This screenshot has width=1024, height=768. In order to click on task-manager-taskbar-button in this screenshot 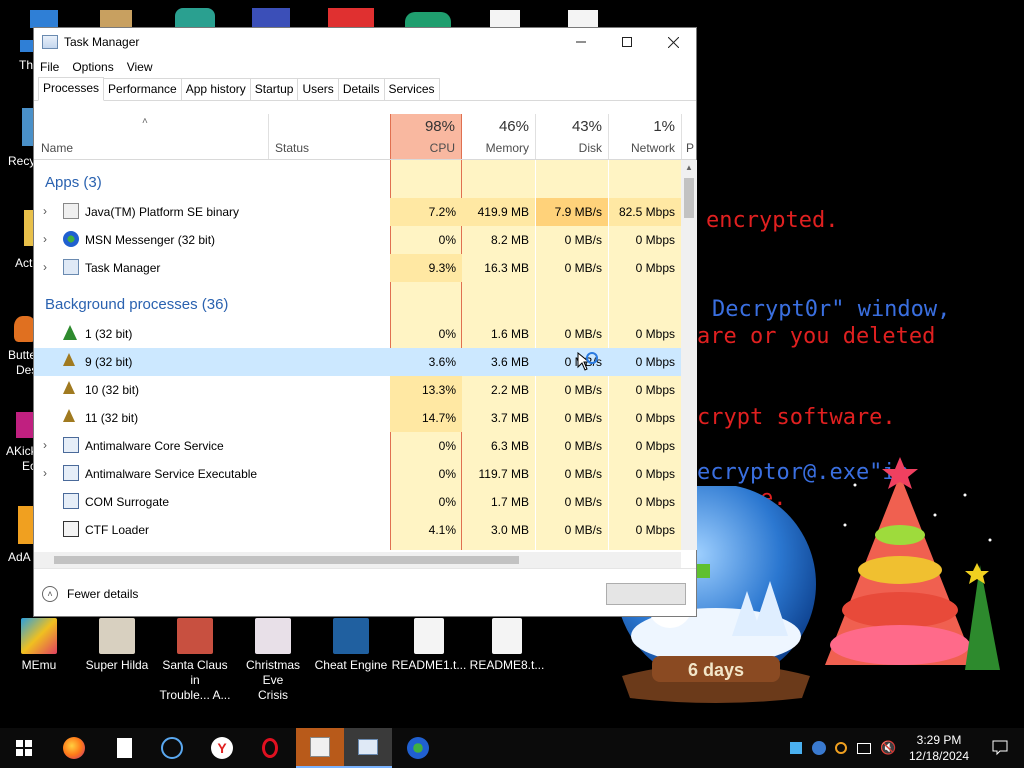, I will do `click(368, 748)`.